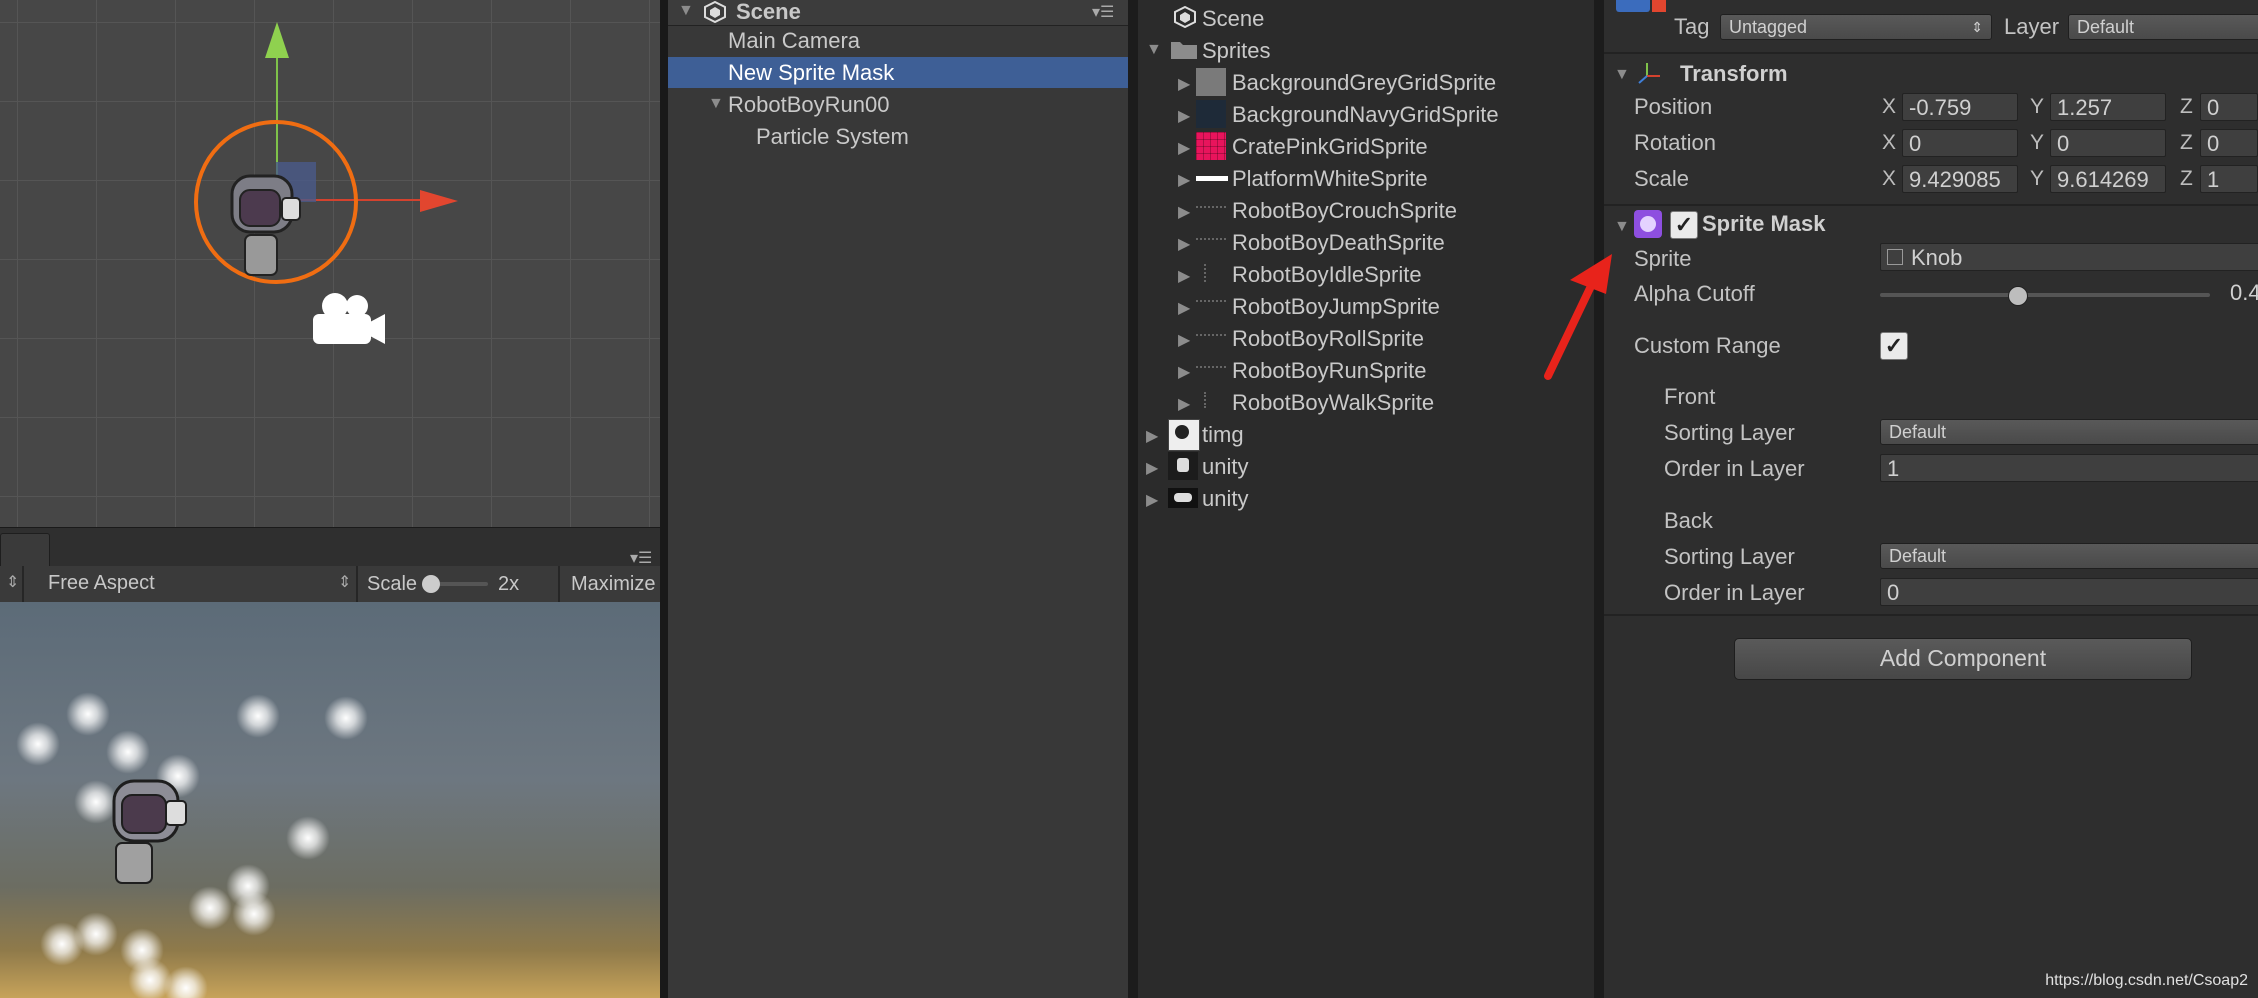 The image size is (2258, 998). What do you see at coordinates (2106, 27) in the screenshot?
I see `layer-dropdown-value: Default` at bounding box center [2106, 27].